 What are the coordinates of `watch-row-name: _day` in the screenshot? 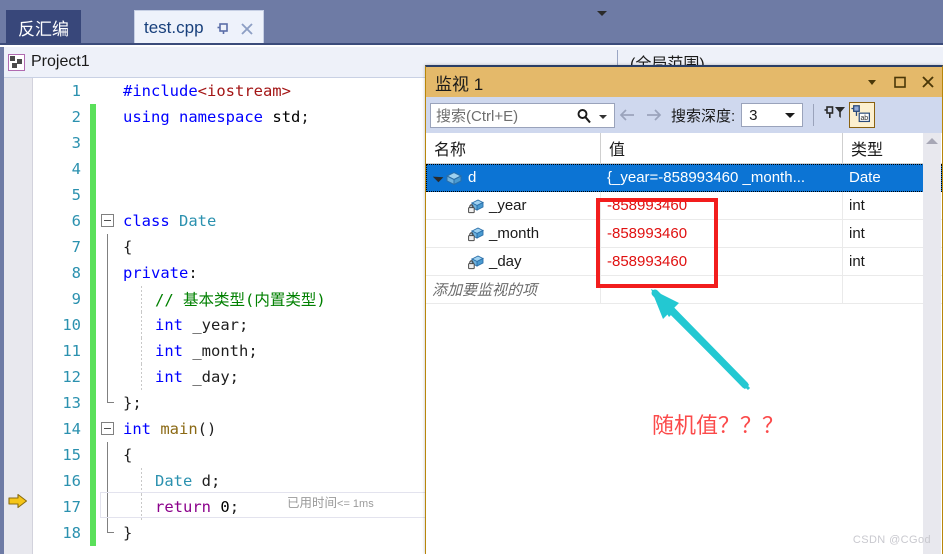 It's located at (513, 261).